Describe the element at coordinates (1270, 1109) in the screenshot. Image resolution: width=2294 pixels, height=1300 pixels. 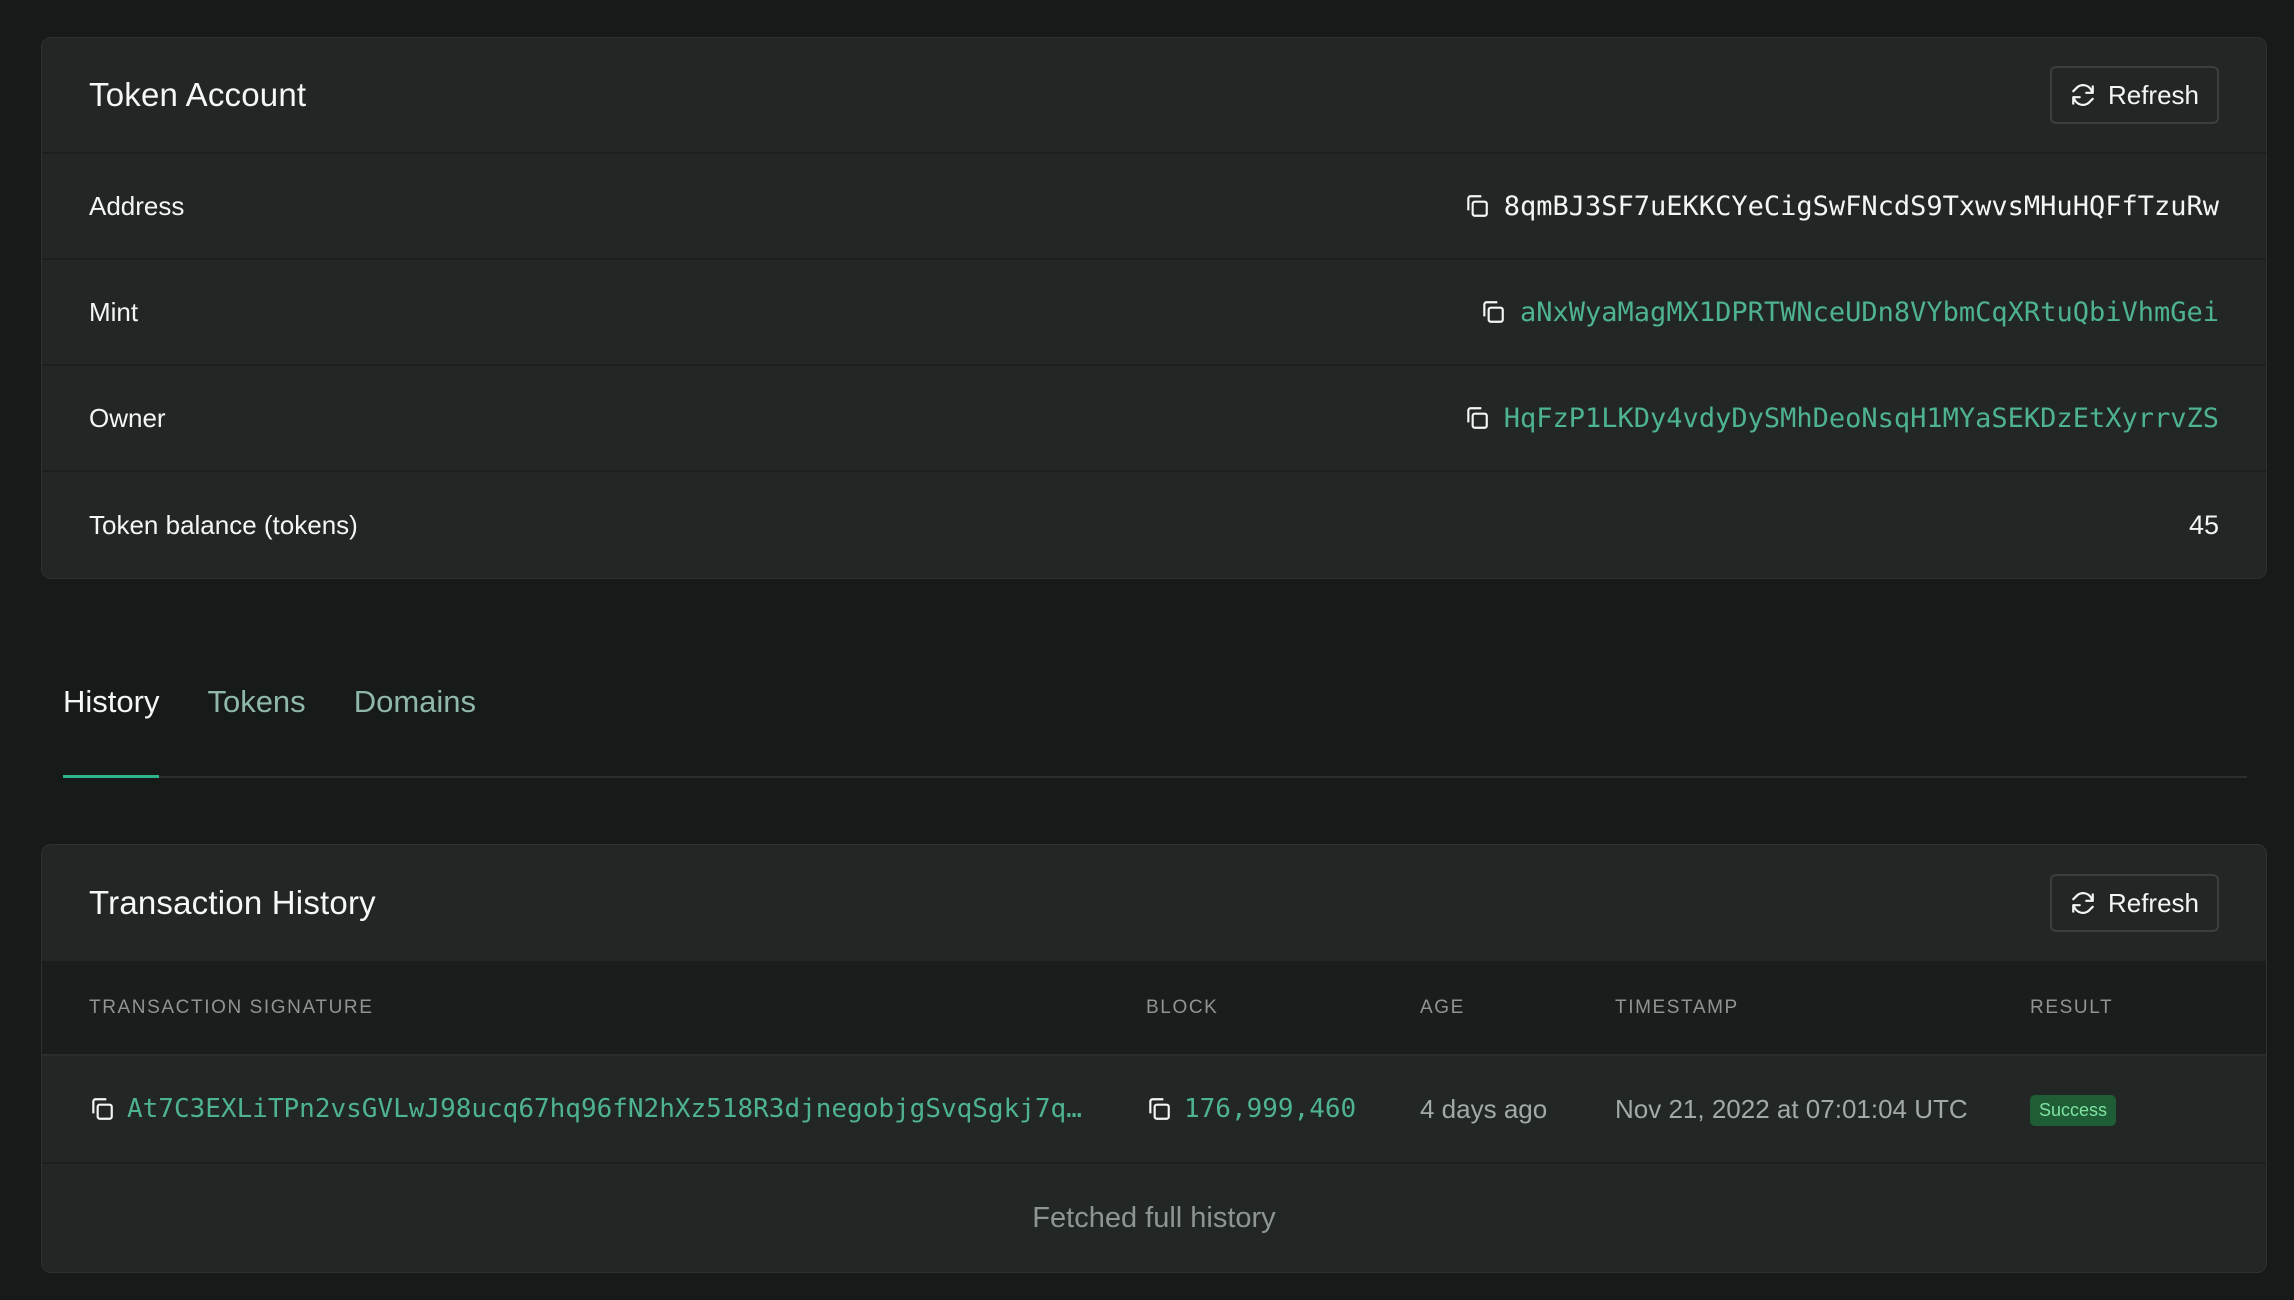
I see `block-link: 176,999,460` at that location.